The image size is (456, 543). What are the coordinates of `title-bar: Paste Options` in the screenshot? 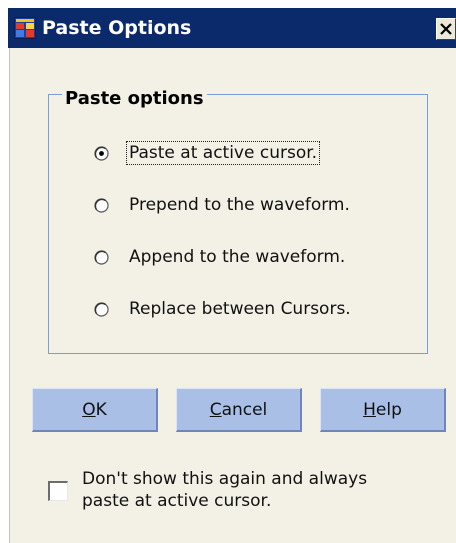 It's located at (232, 28).